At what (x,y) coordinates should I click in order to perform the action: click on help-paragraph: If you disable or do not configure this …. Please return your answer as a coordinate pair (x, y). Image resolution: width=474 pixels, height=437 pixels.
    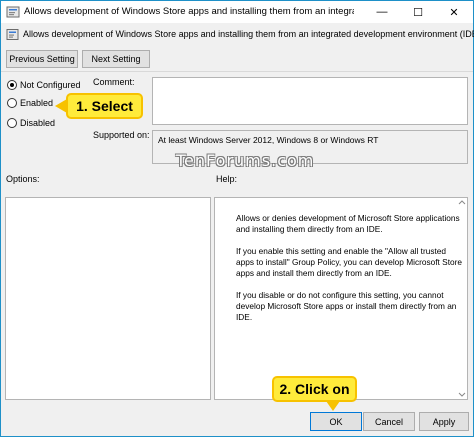
    Looking at the image, I should click on (346, 306).